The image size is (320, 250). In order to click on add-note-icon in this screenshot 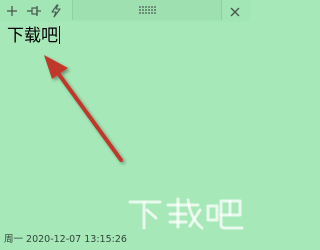, I will do `click(12, 11)`.